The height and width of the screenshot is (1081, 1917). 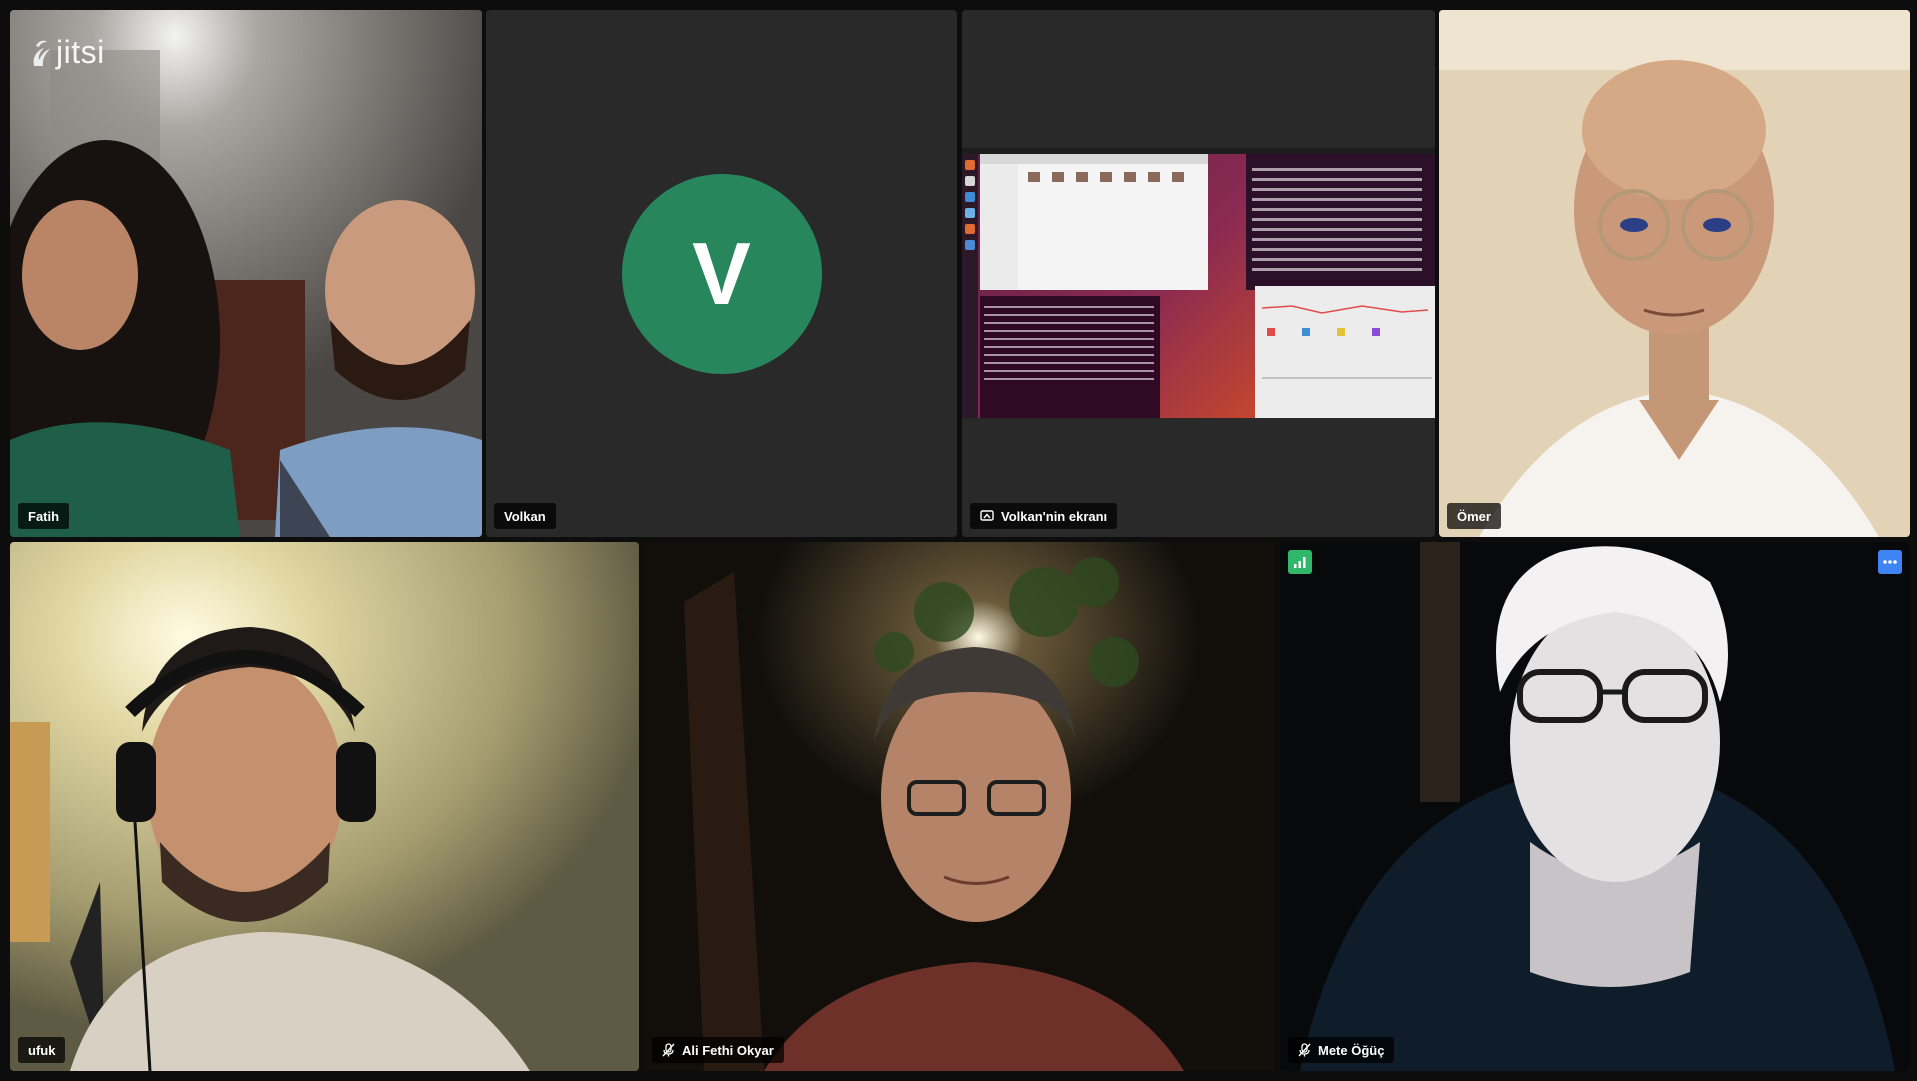 I want to click on participant-name: ufuk, so click(x=42, y=1050).